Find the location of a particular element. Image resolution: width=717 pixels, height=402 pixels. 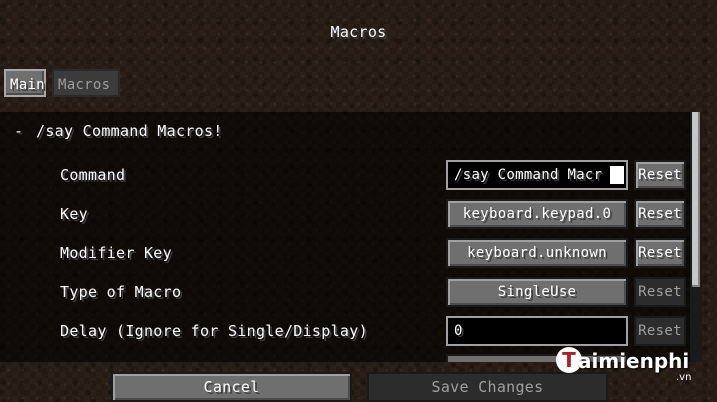

watermark-domain: .vn is located at coordinates (684, 377).